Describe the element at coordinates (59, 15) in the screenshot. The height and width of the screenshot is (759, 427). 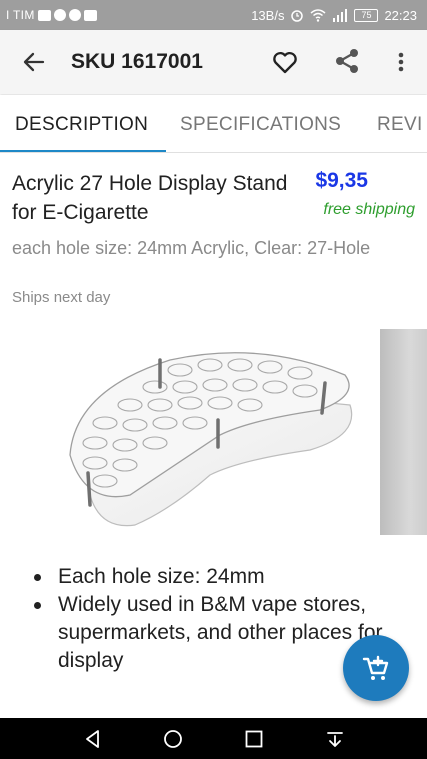
I see `telegram-icon` at that location.